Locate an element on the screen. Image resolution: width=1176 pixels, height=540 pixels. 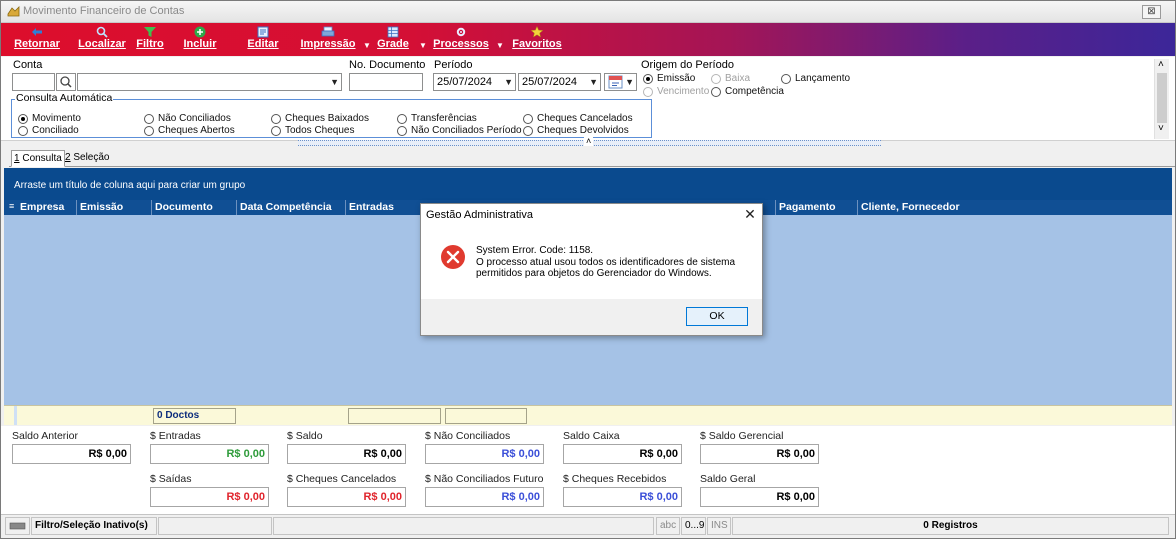
column-header-emissao: Emissão is located at coordinates (101, 207).